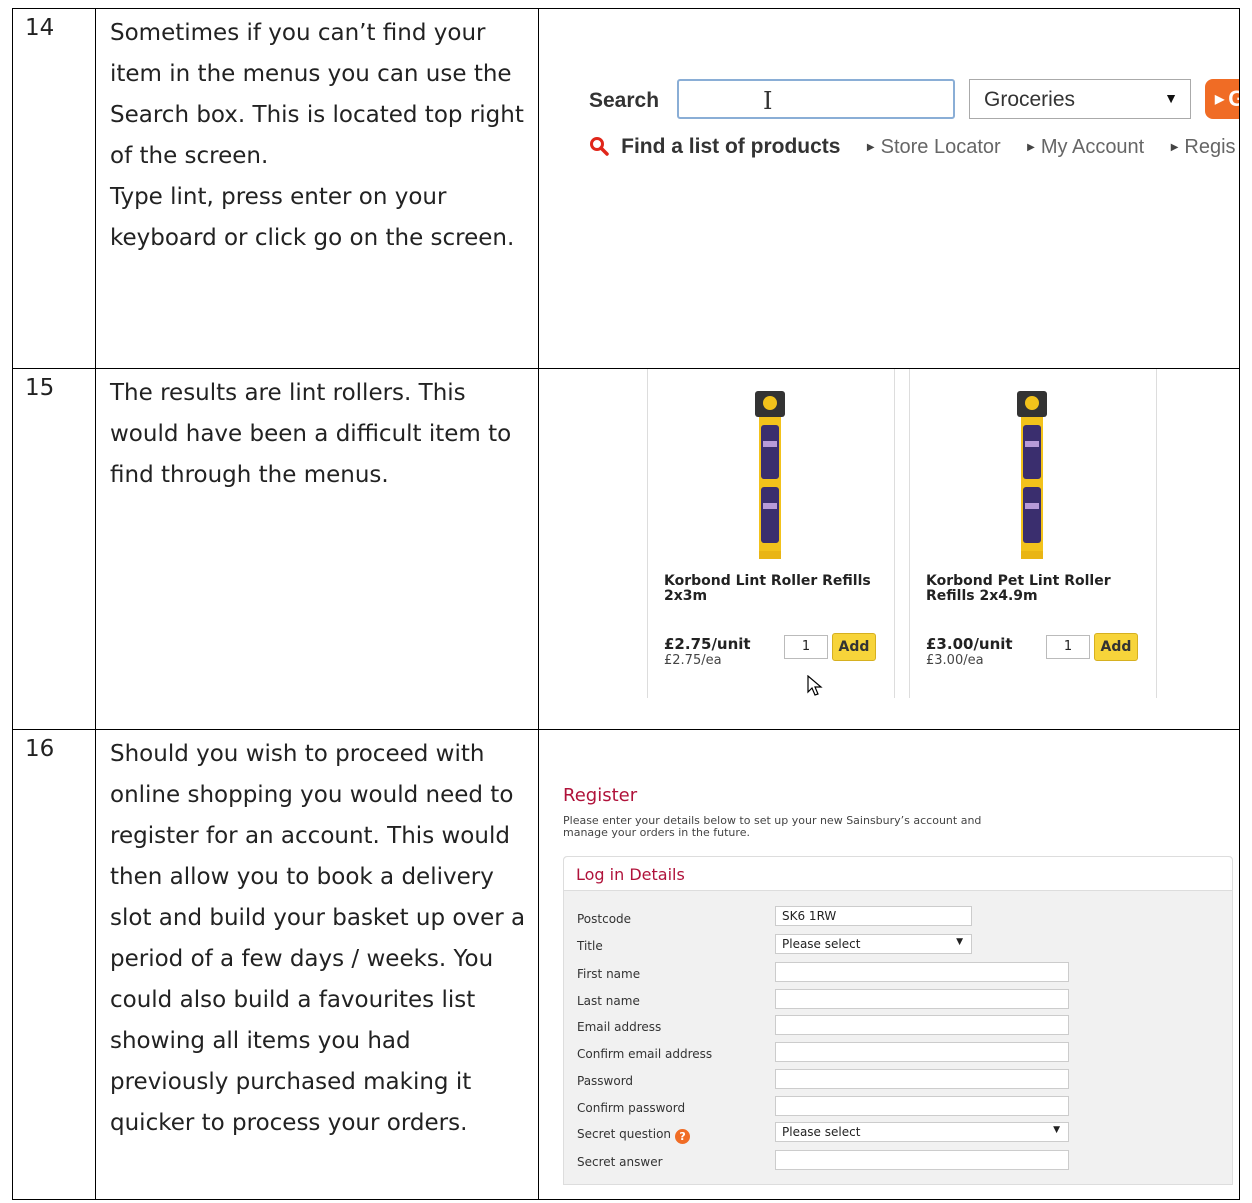  What do you see at coordinates (922, 1052) in the screenshot?
I see `confirm-email-input` at bounding box center [922, 1052].